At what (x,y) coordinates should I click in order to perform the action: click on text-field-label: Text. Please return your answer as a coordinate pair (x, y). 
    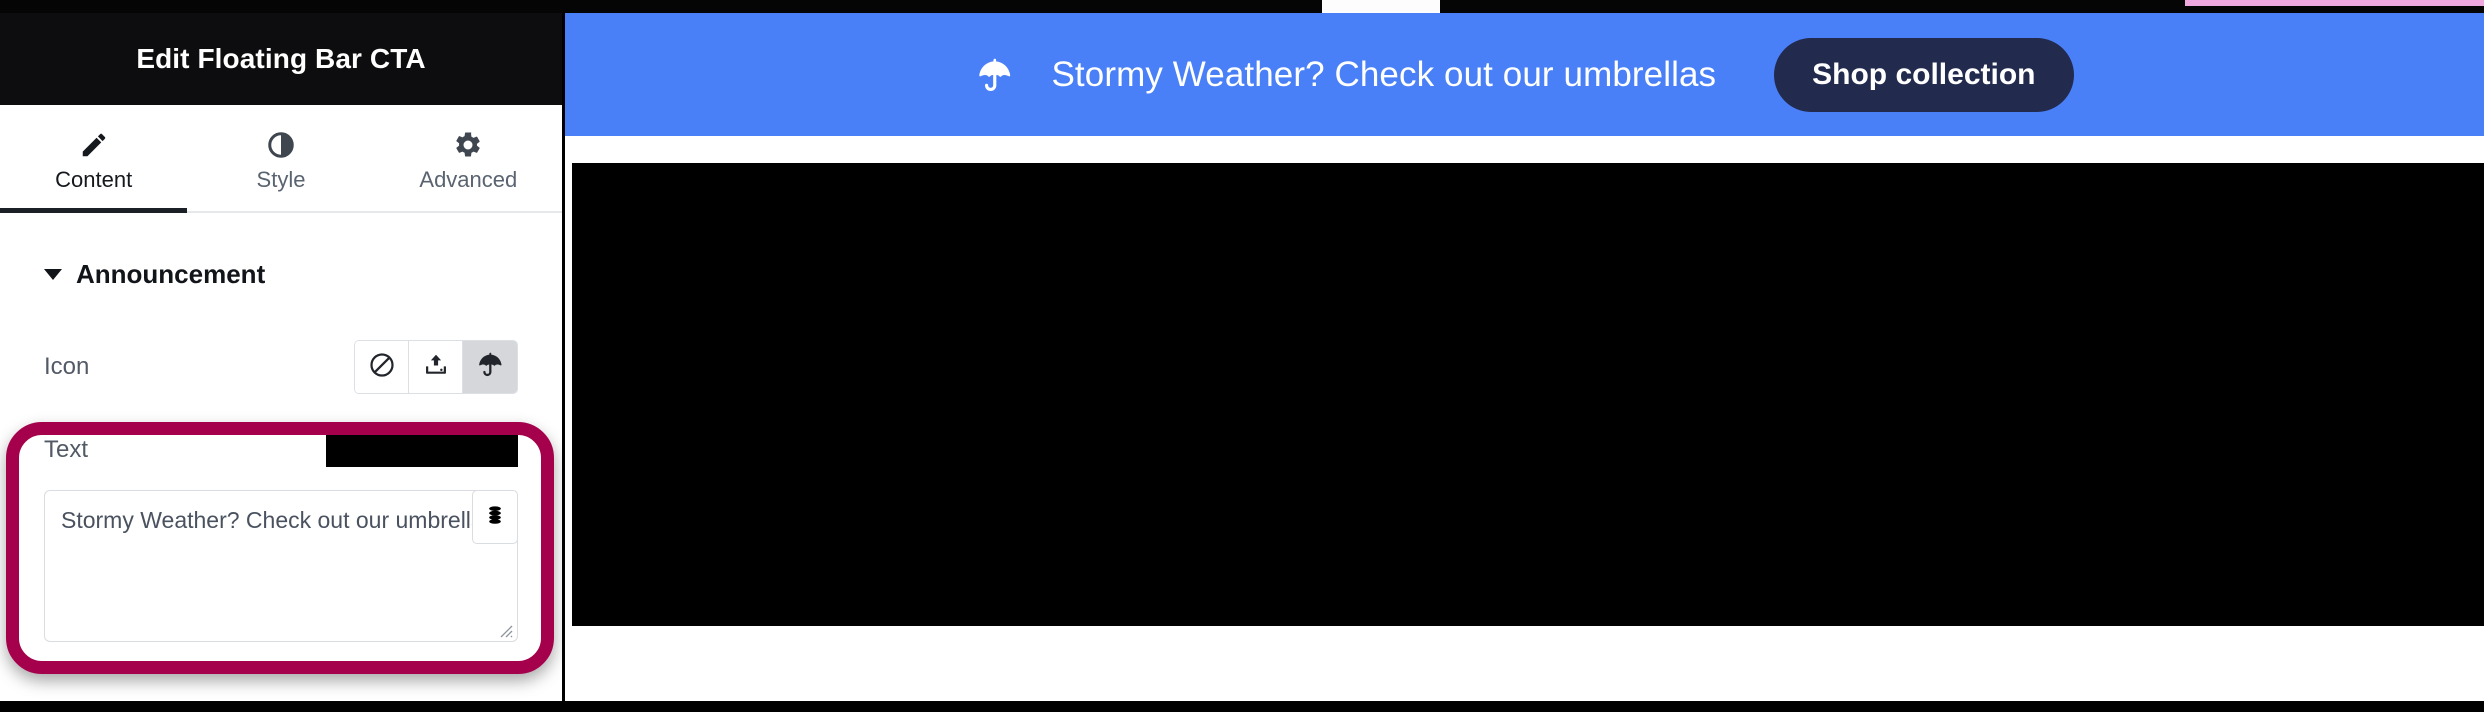
    Looking at the image, I should click on (66, 449).